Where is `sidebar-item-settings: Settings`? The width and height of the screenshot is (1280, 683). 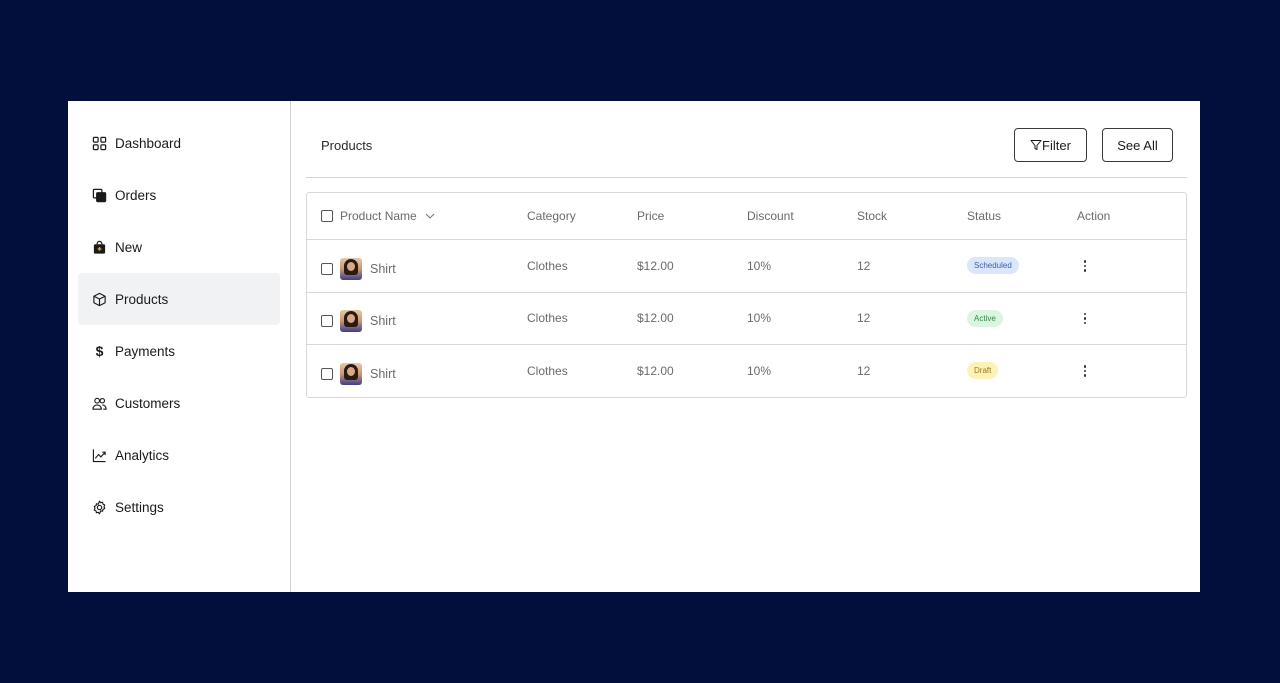 sidebar-item-settings: Settings is located at coordinates (179, 507).